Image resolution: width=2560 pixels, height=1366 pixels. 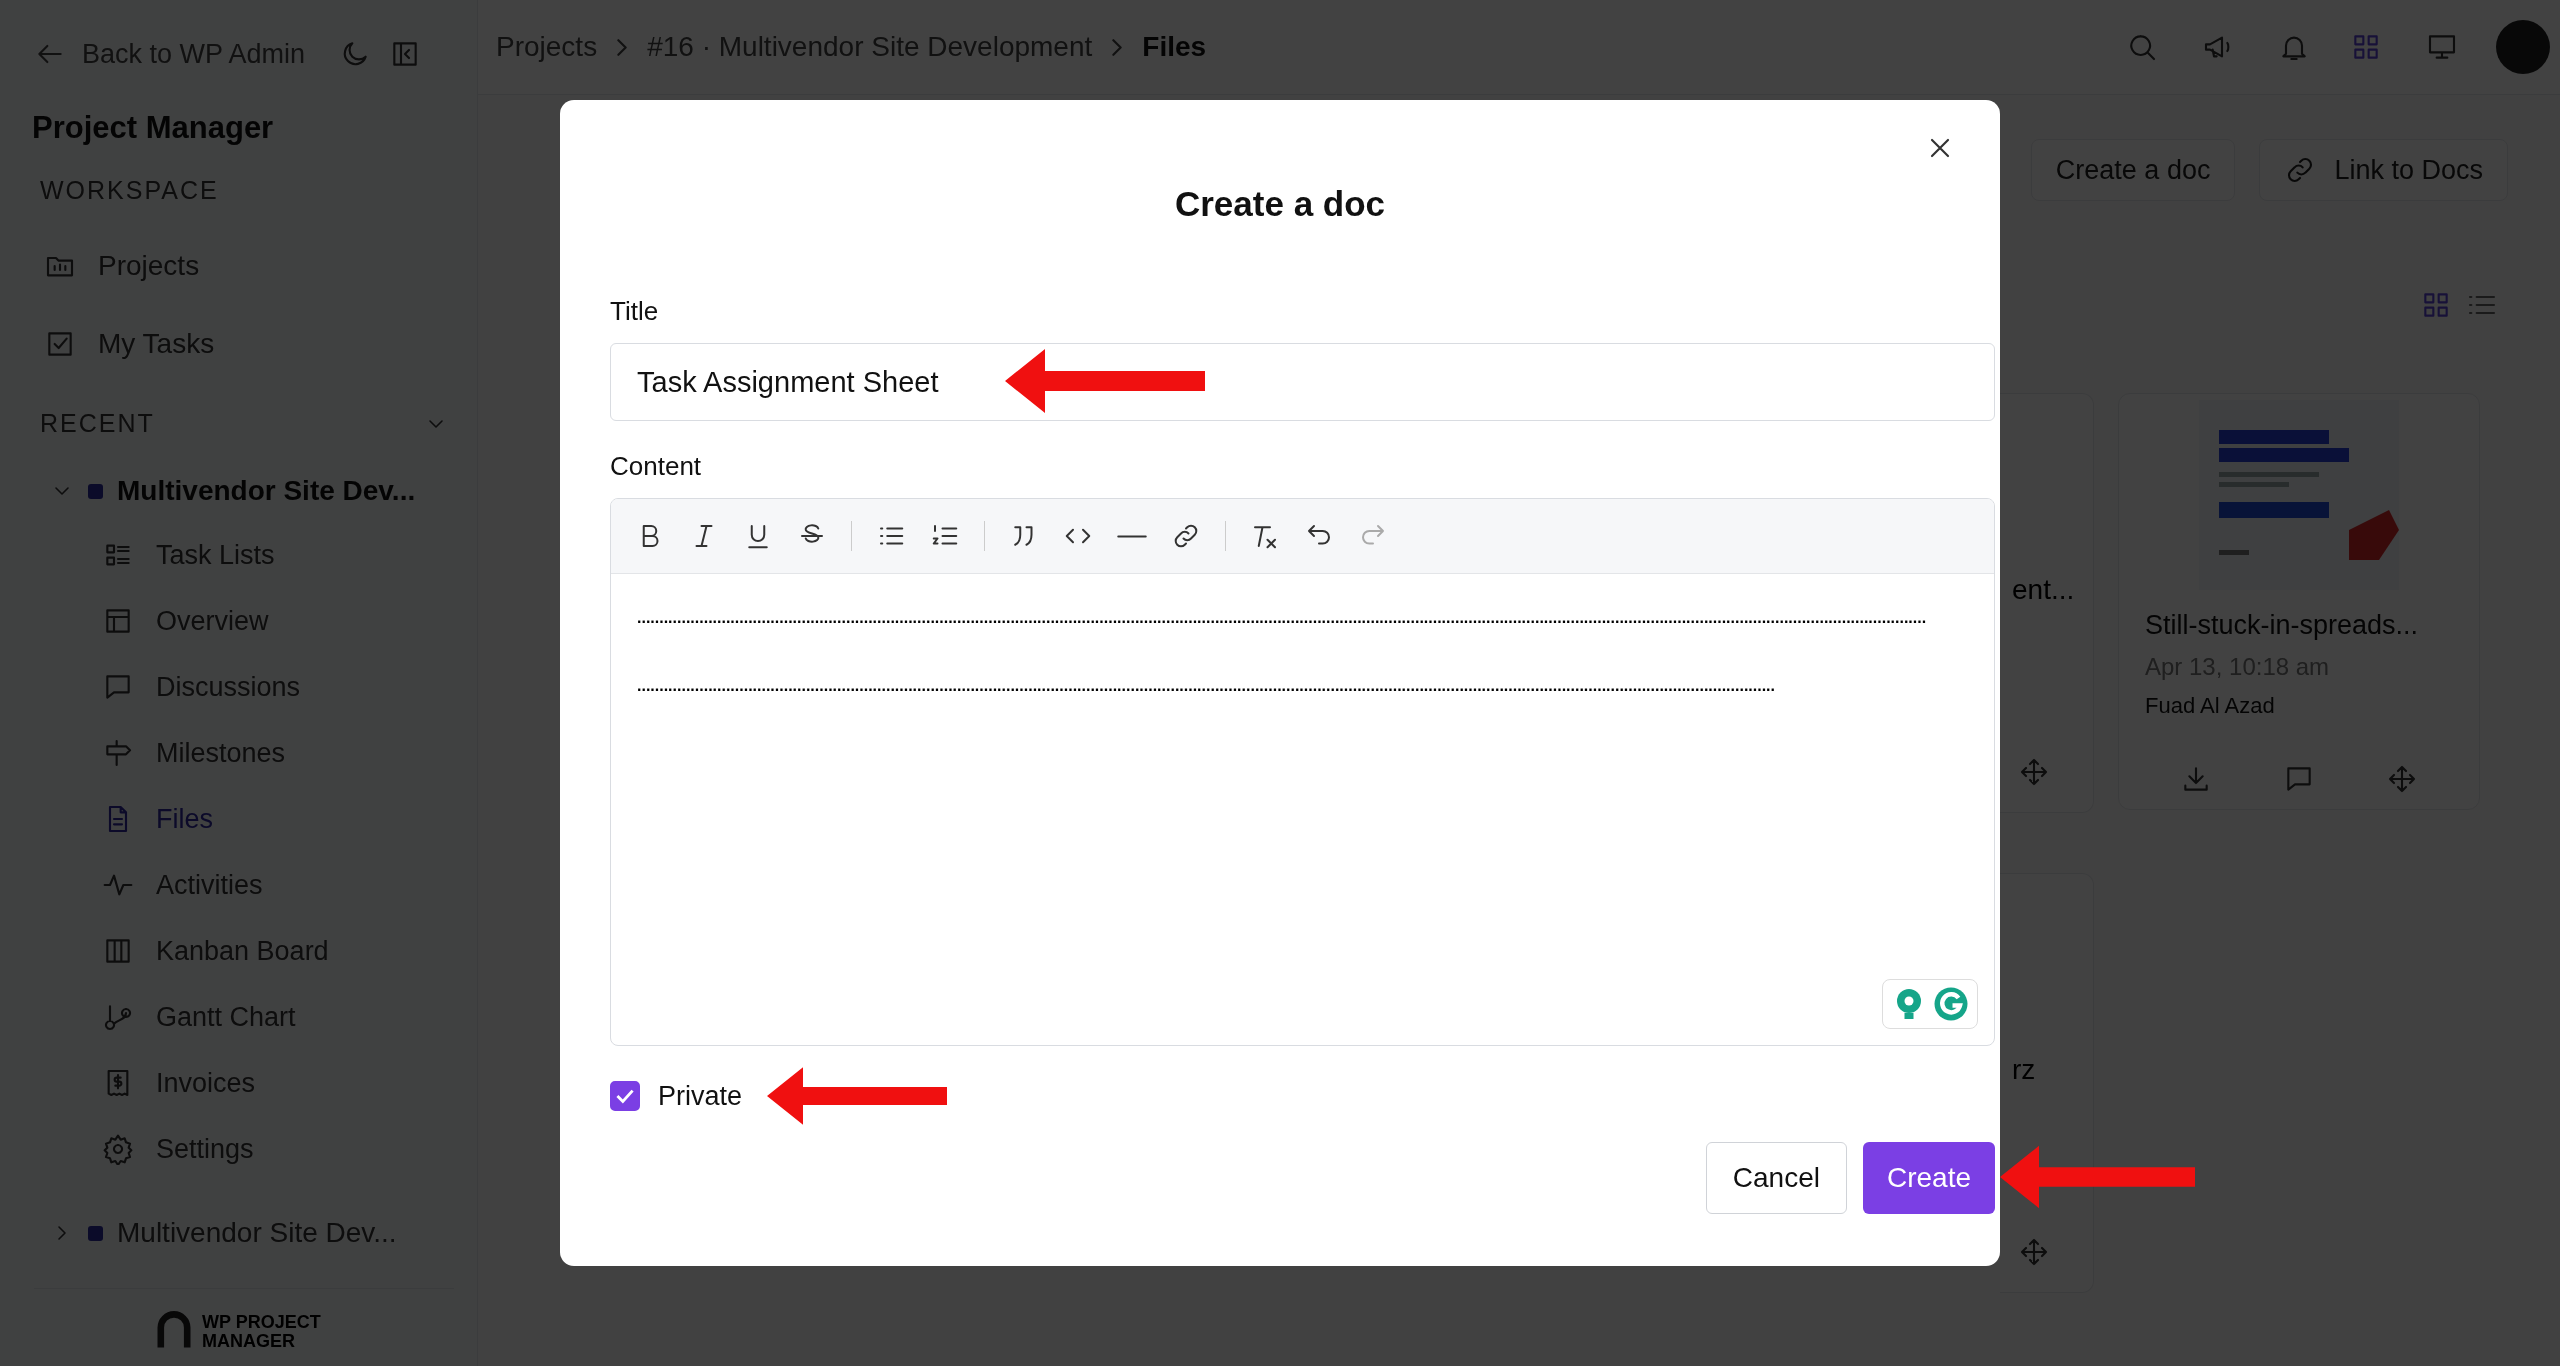 What do you see at coordinates (1928, 1178) in the screenshot?
I see `create-button: Create` at bounding box center [1928, 1178].